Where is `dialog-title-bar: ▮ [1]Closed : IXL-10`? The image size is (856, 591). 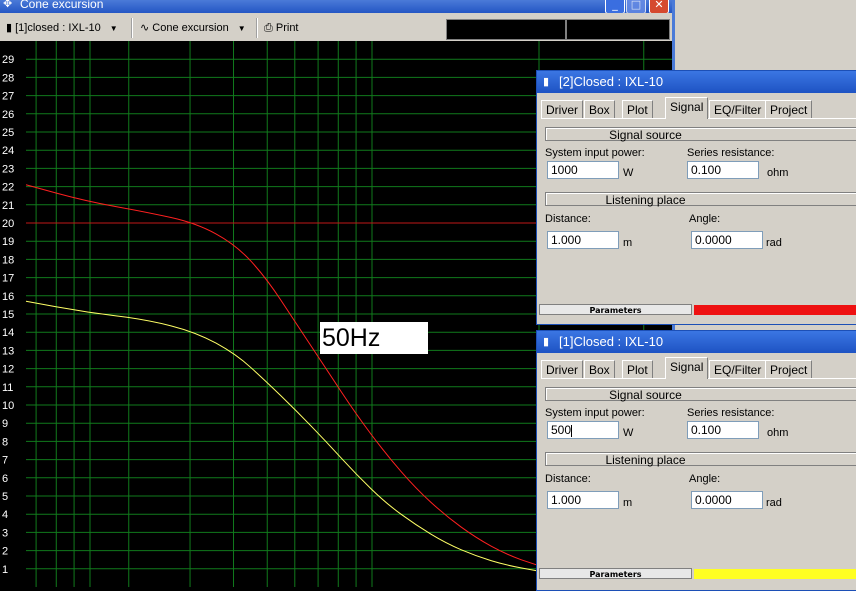
dialog-title-bar: ▮ [1]Closed : IXL-10 is located at coordinates (696, 342).